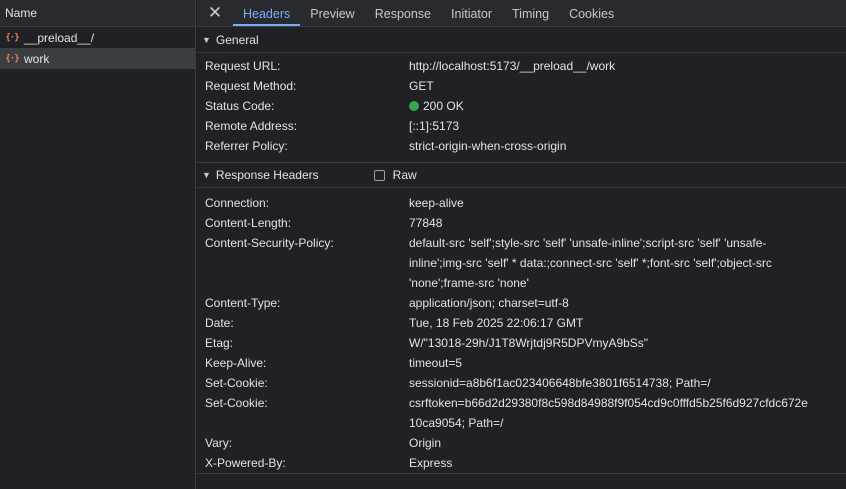 The height and width of the screenshot is (489, 846). What do you see at coordinates (404, 175) in the screenshot?
I see `raw-label: Raw` at bounding box center [404, 175].